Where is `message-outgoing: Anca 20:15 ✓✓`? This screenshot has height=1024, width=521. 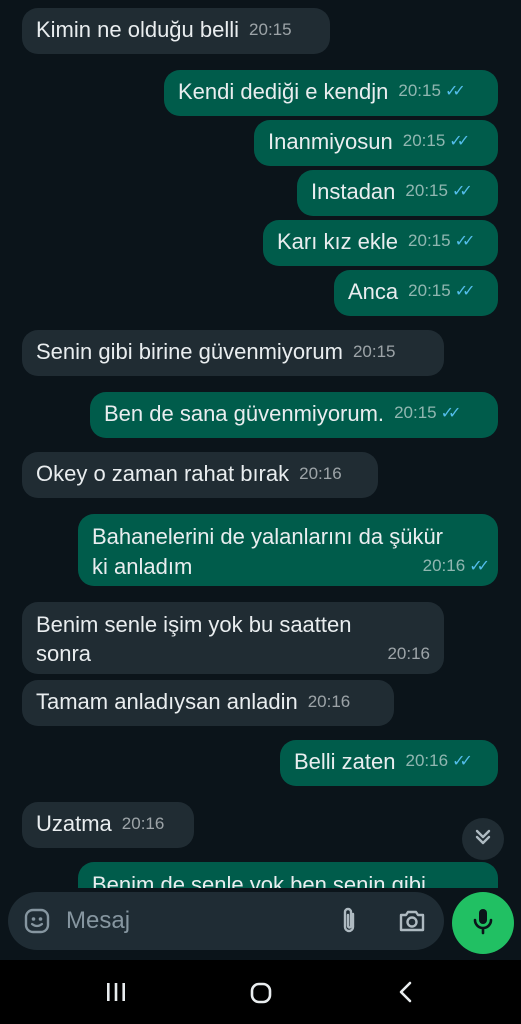 message-outgoing: Anca 20:15 ✓✓ is located at coordinates (416, 293).